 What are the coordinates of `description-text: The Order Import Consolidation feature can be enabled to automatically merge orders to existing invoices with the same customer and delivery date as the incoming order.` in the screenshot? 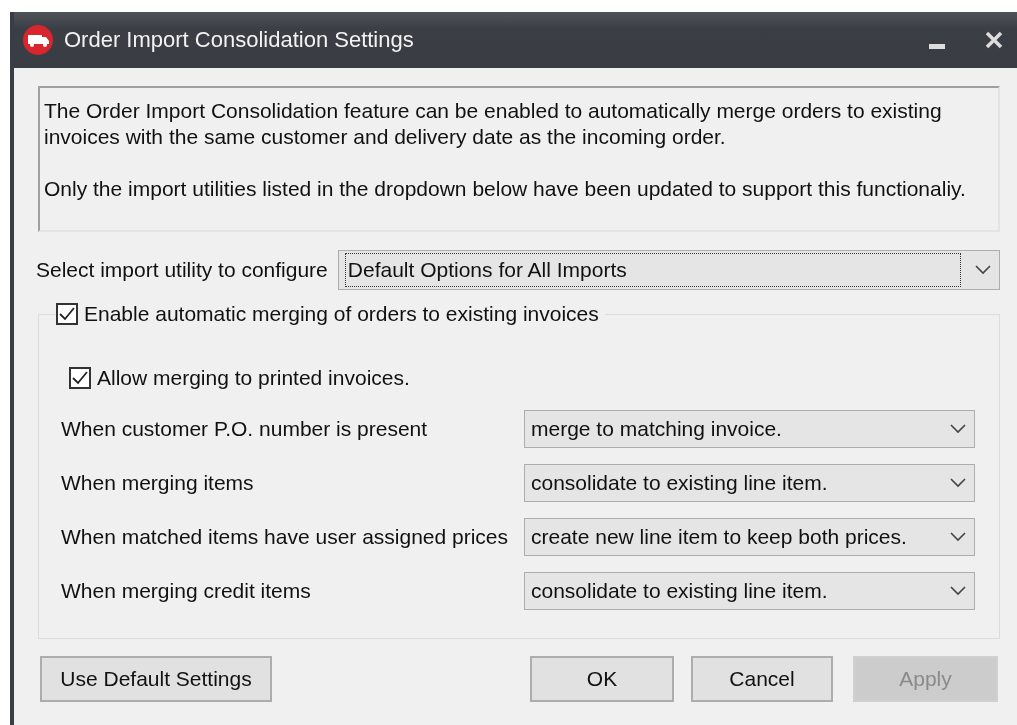 It's located at (493, 124).